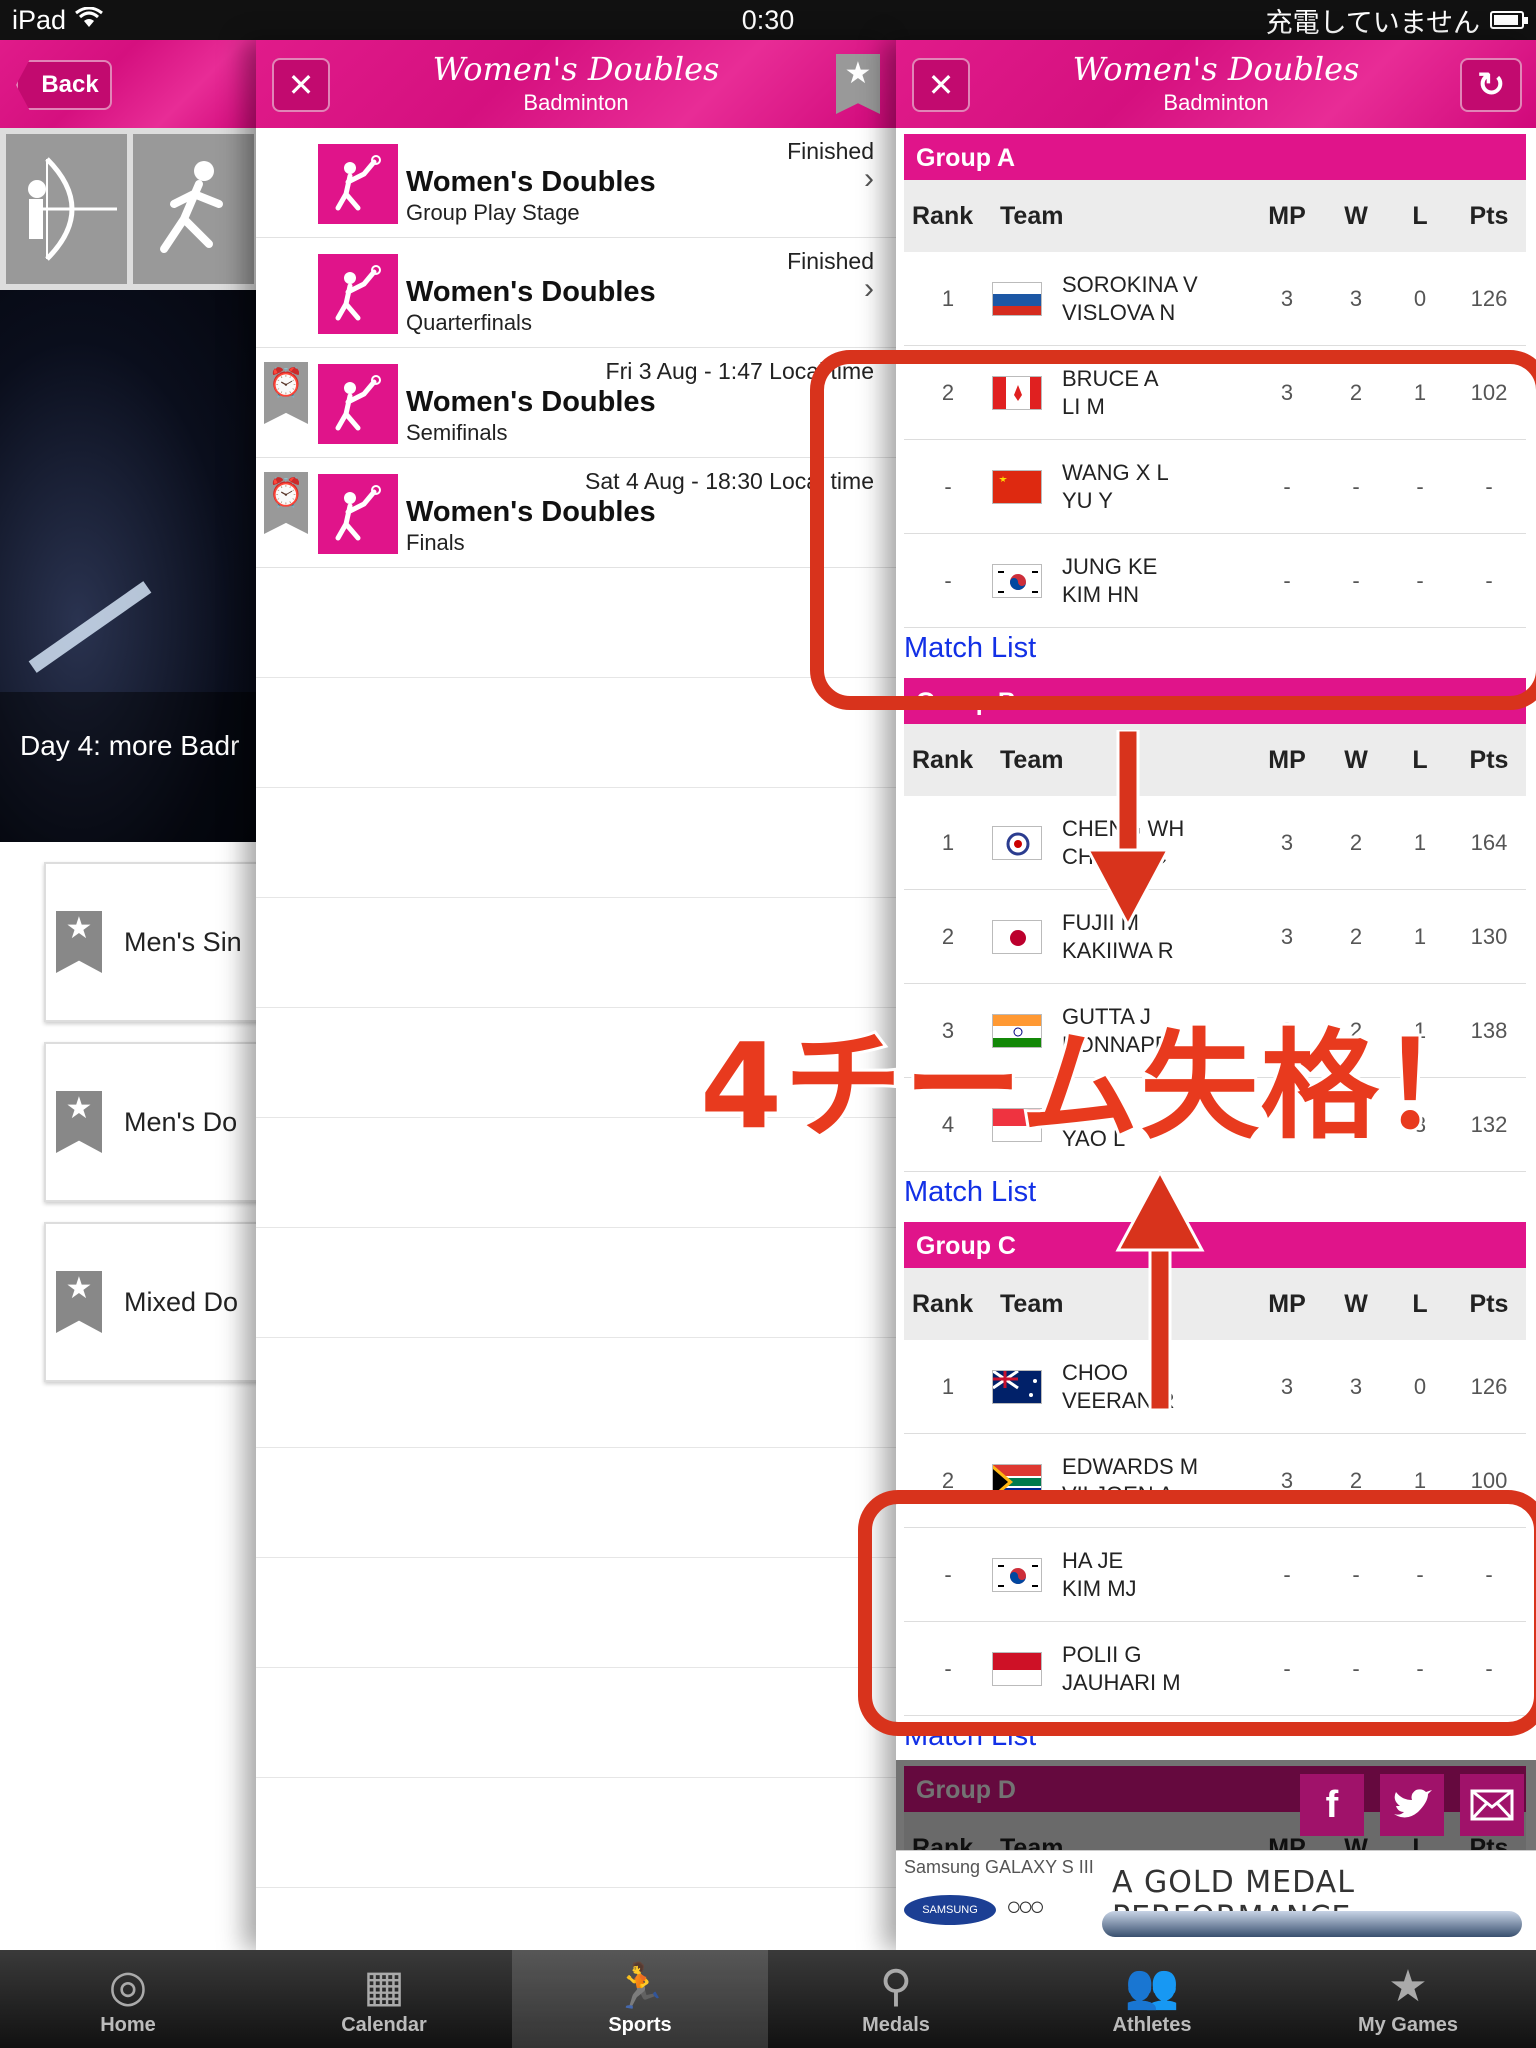  I want to click on tab-sports: 🏃 Sports, so click(640, 1999).